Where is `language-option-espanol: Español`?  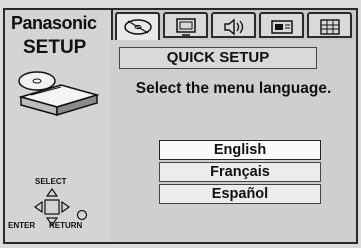 language-option-espanol: Español is located at coordinates (240, 194).